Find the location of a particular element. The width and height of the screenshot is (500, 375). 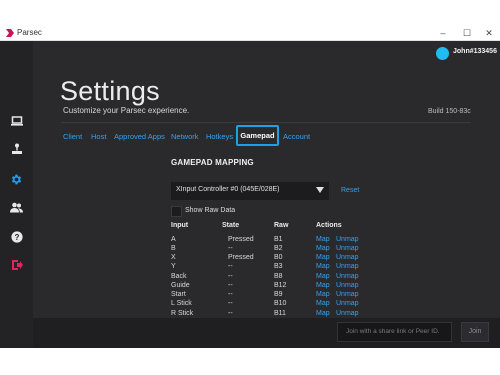

table-row: A Pressed B1 Map Unmap is located at coordinates (280, 239).